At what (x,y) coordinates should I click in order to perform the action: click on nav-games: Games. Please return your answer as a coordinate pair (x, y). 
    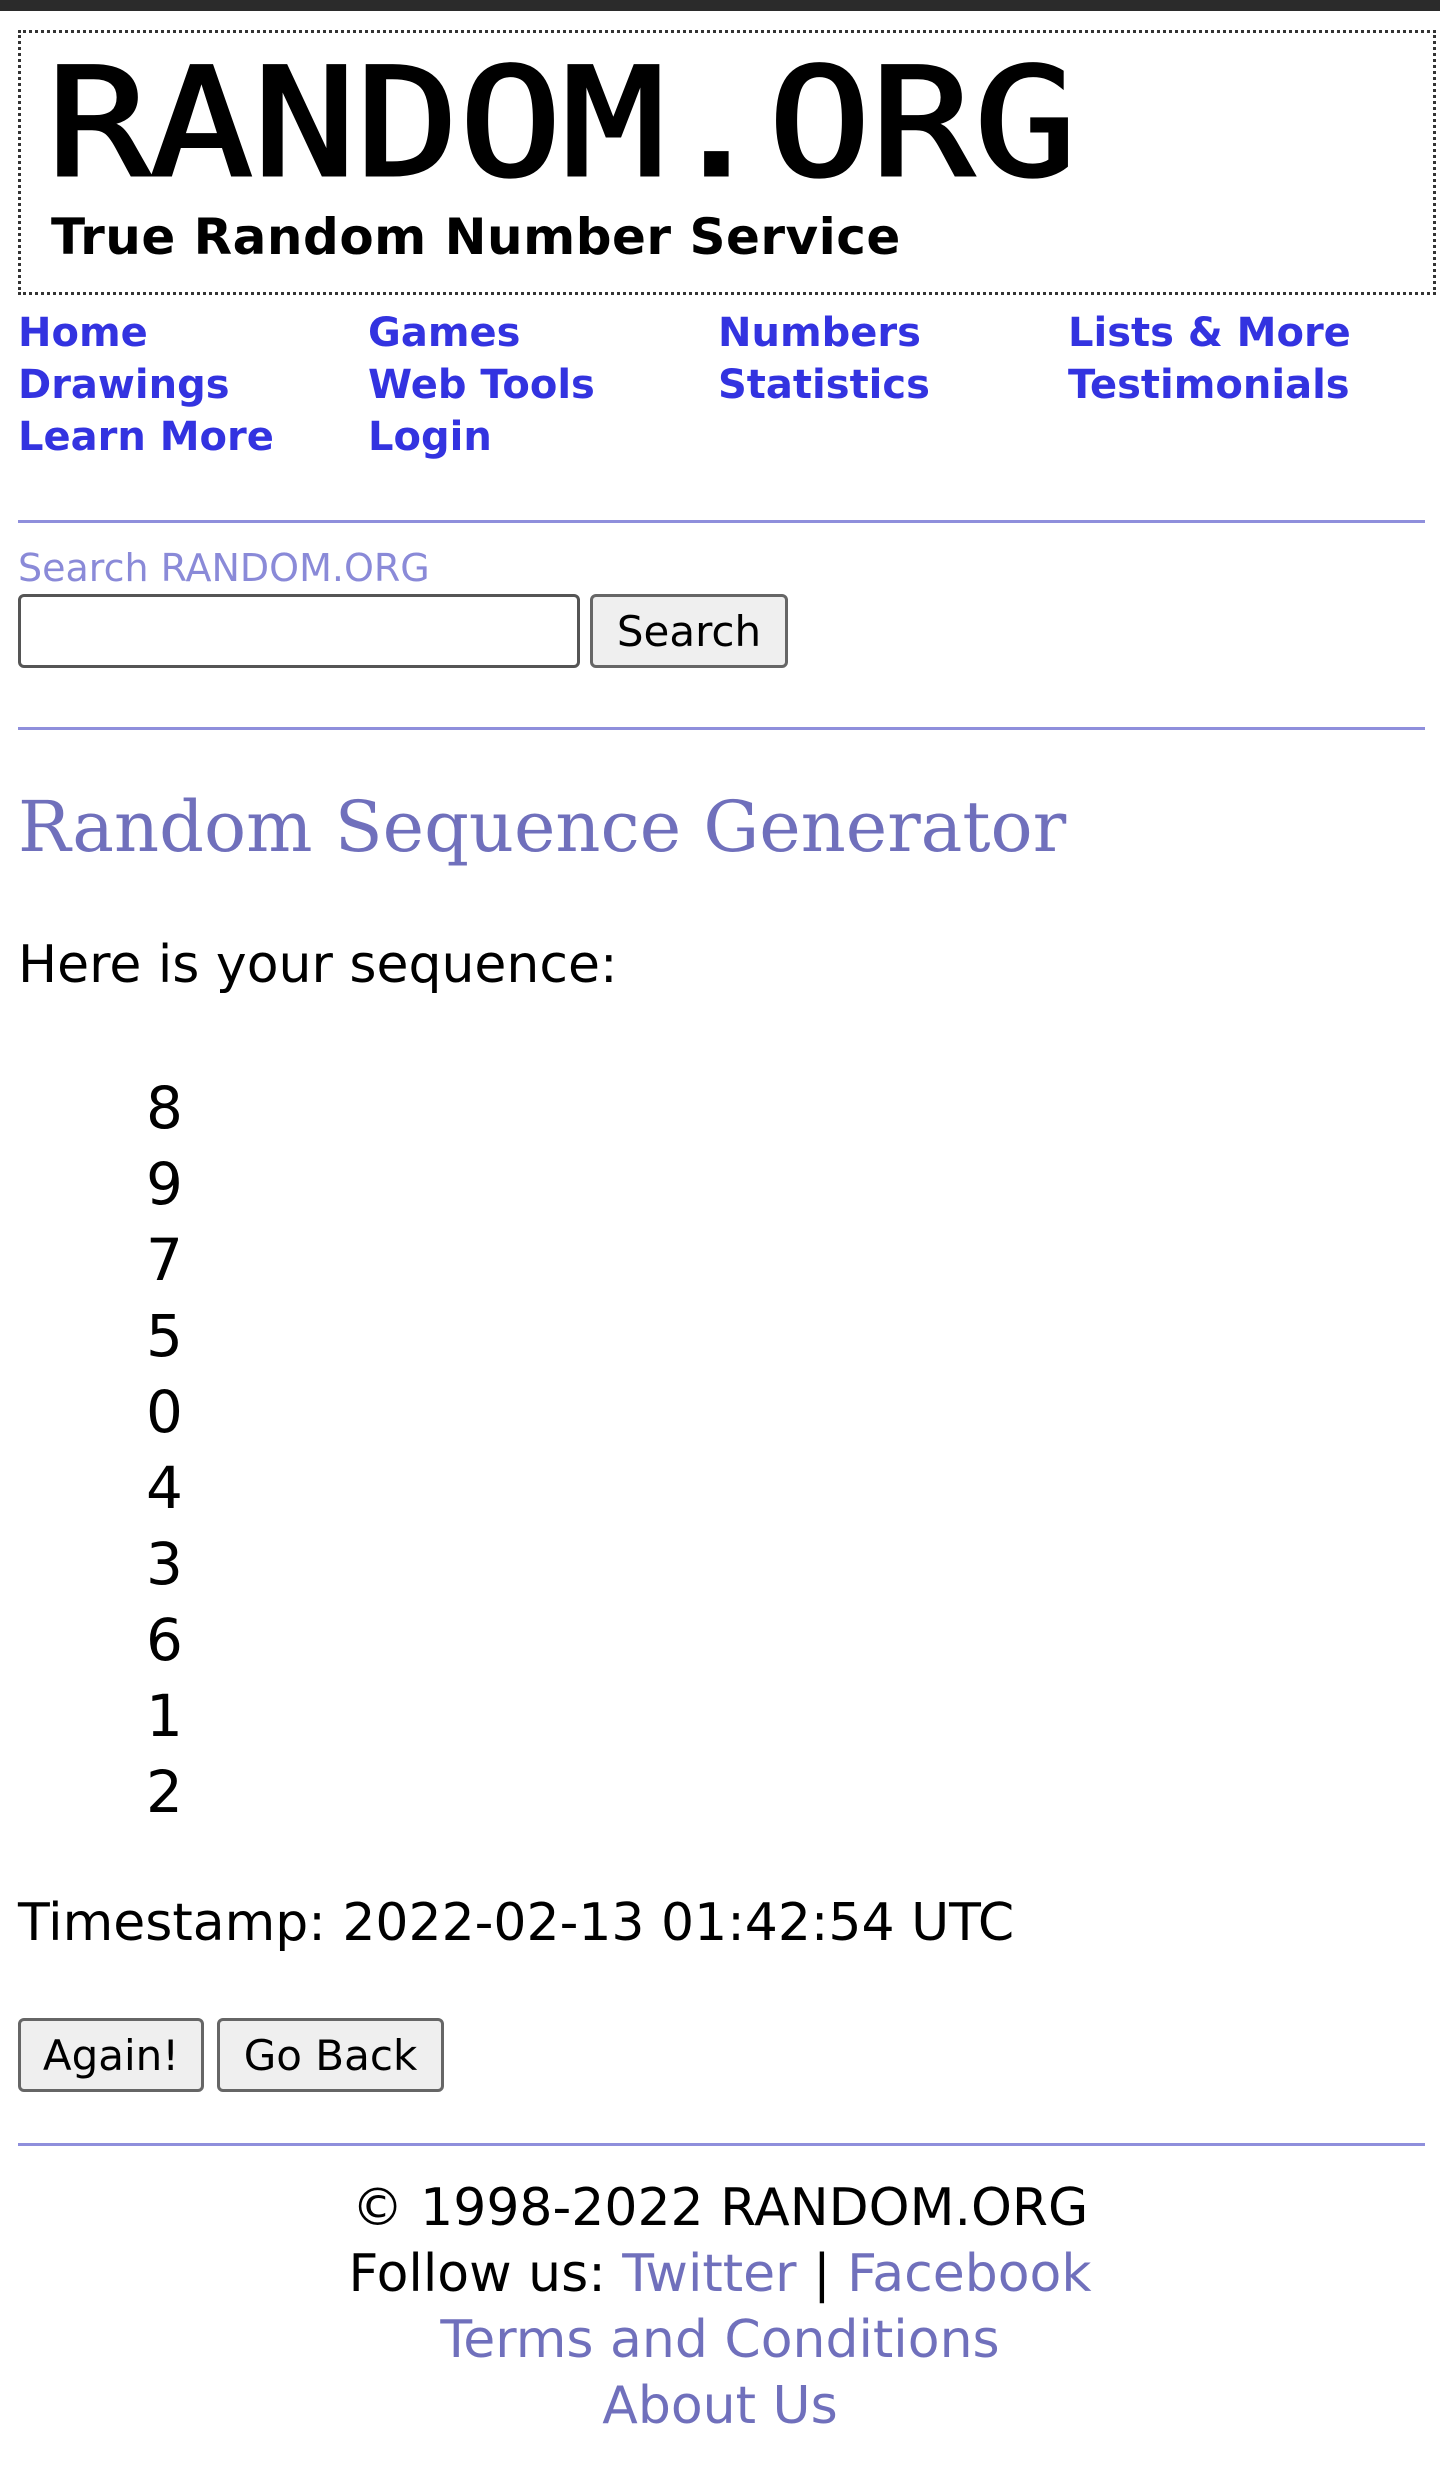
    Looking at the image, I should click on (444, 333).